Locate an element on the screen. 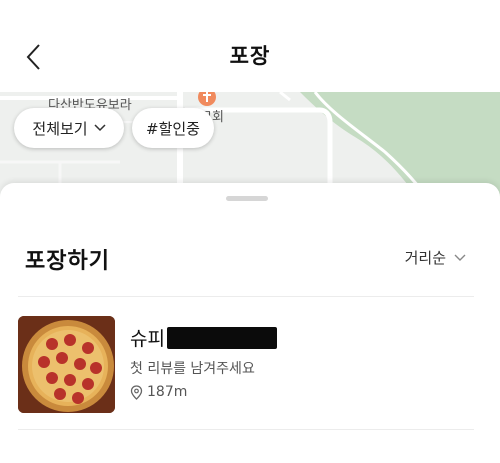  sort-dropdown: 거리순 is located at coordinates (435, 257).